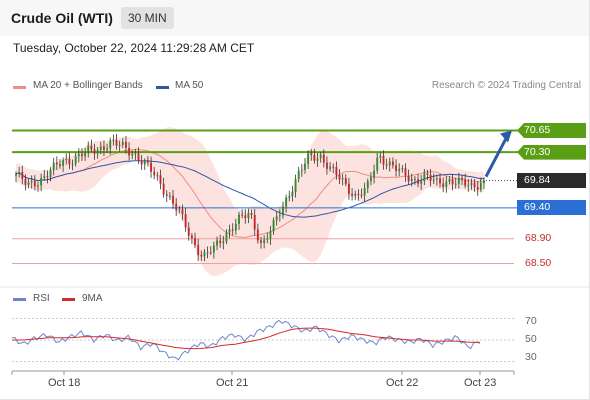 The height and width of the screenshot is (400, 590). Describe the element at coordinates (531, 321) in the screenshot. I see `rsi-tick-70: 70` at that location.